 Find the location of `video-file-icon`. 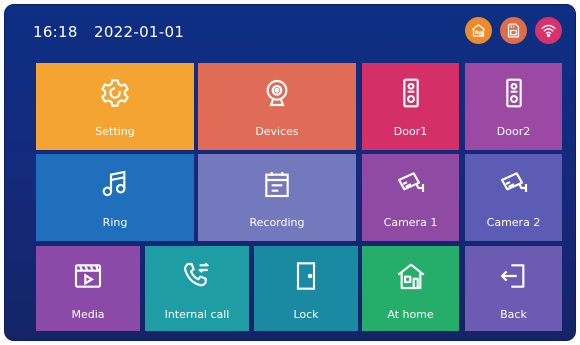

video-file-icon is located at coordinates (88, 276).